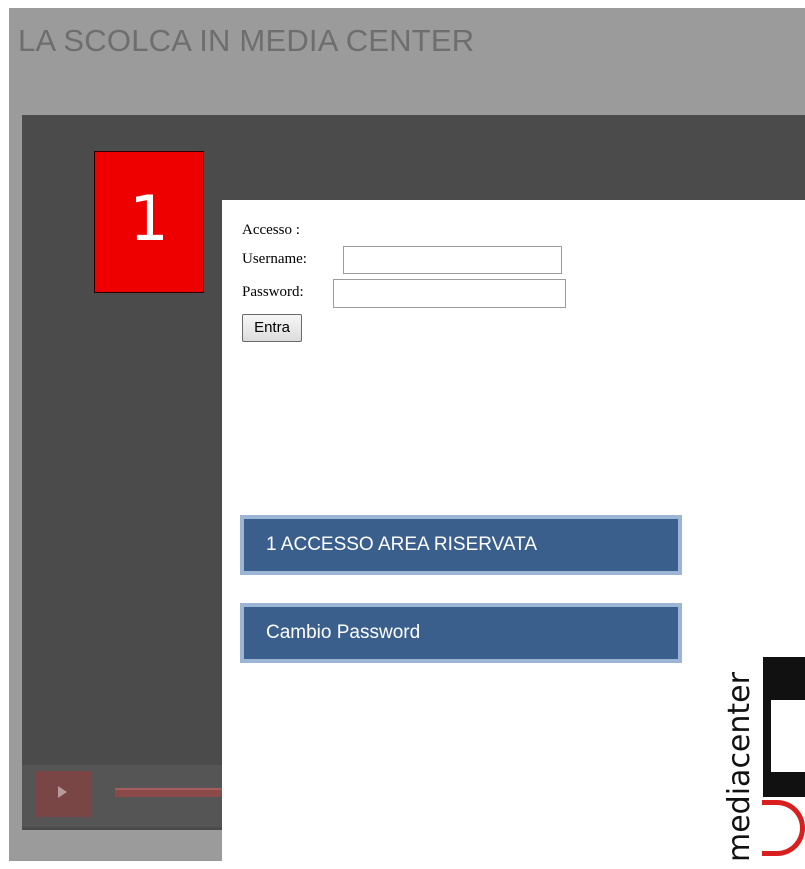 The width and height of the screenshot is (805, 869). I want to click on logo-mark-cutout, so click(788, 736).